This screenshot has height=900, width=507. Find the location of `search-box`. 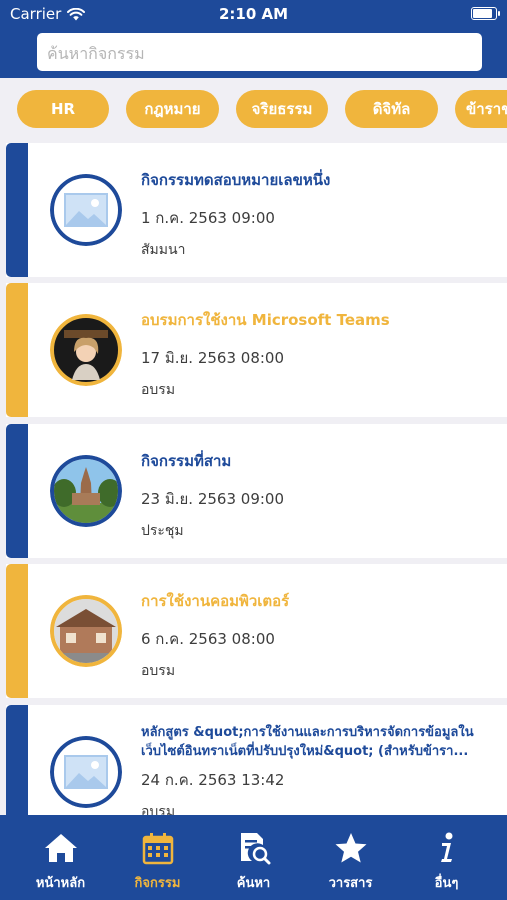

search-box is located at coordinates (259, 53).